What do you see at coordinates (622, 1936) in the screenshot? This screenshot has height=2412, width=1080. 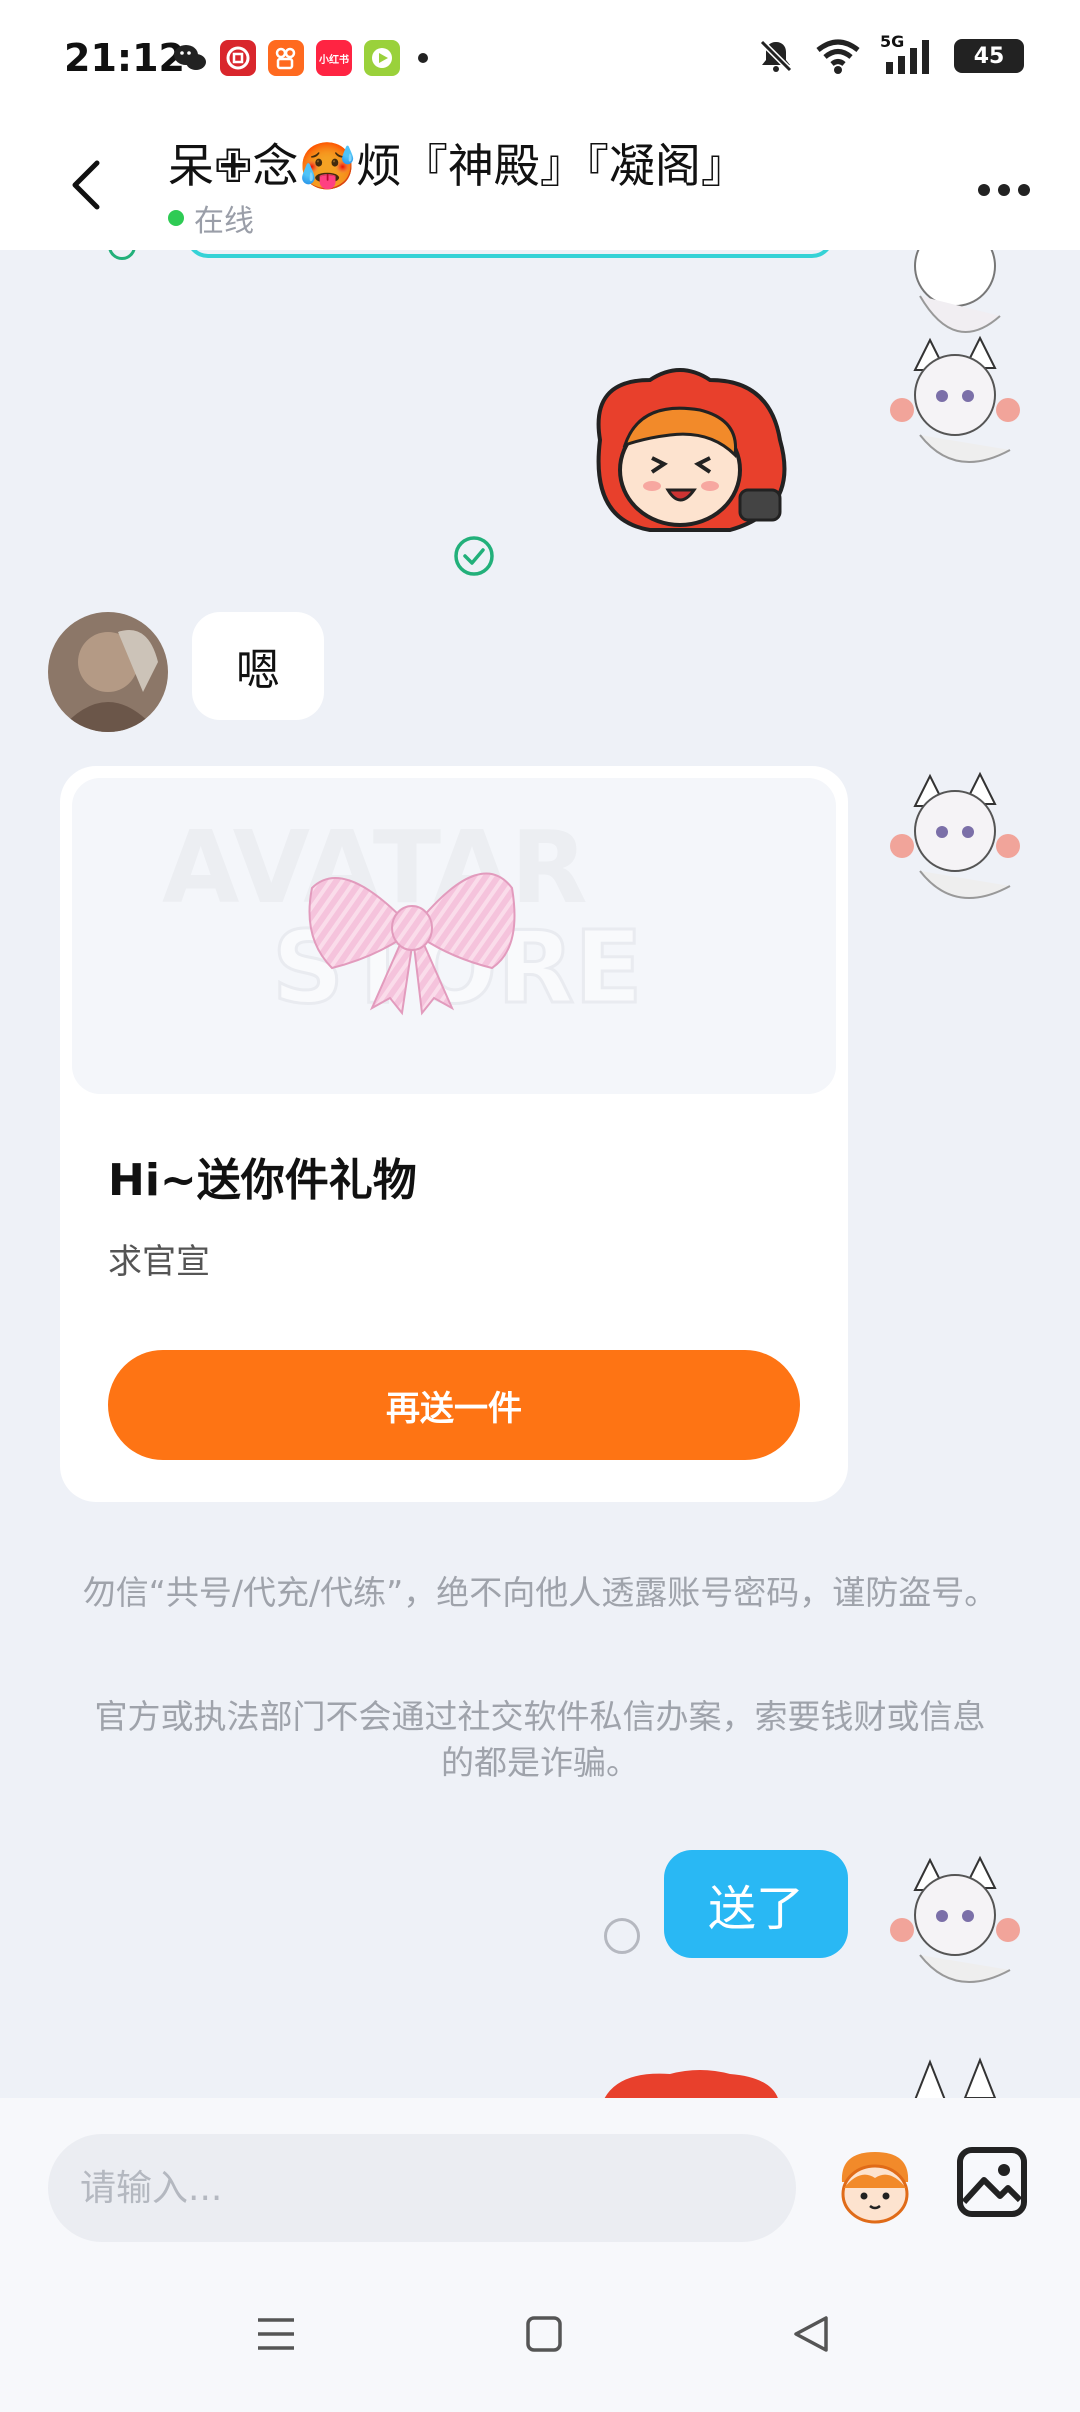 I see `sending-status-icon` at bounding box center [622, 1936].